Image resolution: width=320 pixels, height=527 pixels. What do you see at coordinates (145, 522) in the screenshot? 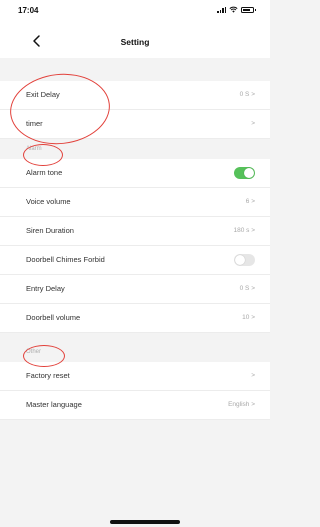
I see `home-indicator` at bounding box center [145, 522].